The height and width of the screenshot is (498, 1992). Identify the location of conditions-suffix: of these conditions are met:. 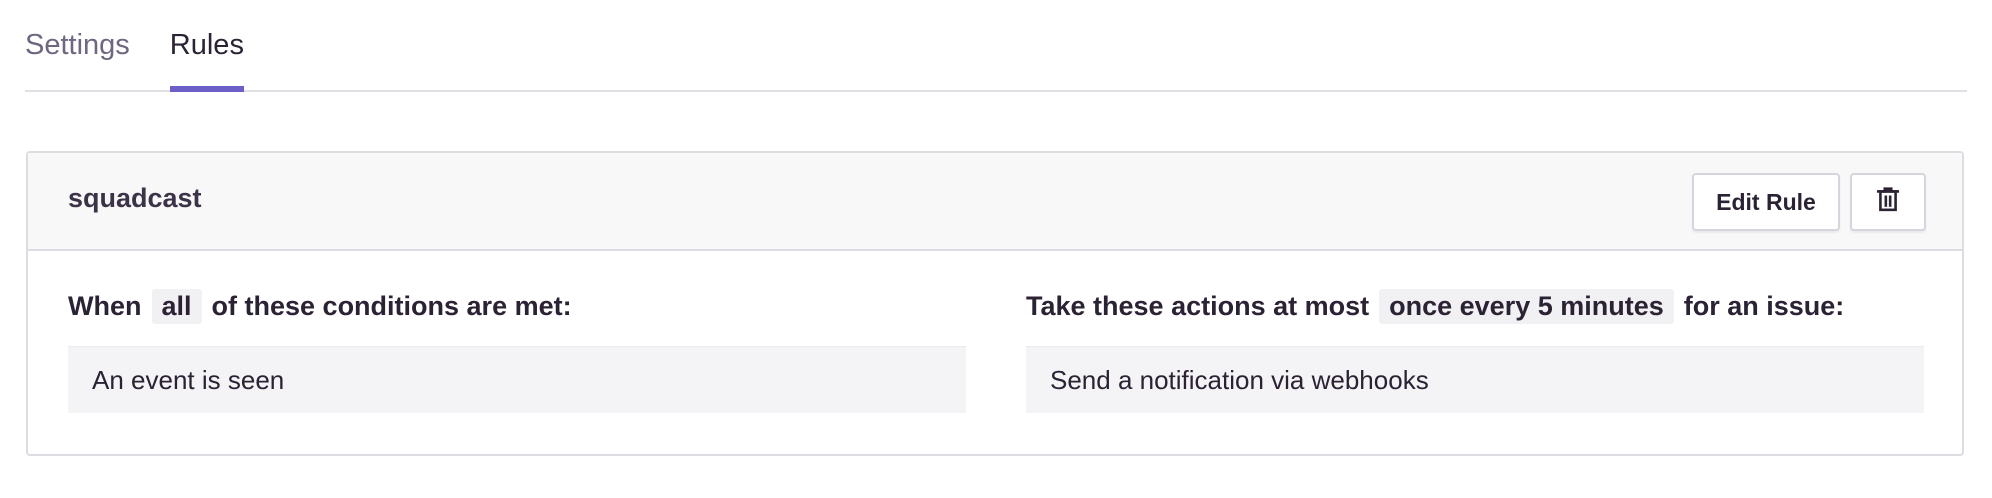
(391, 306).